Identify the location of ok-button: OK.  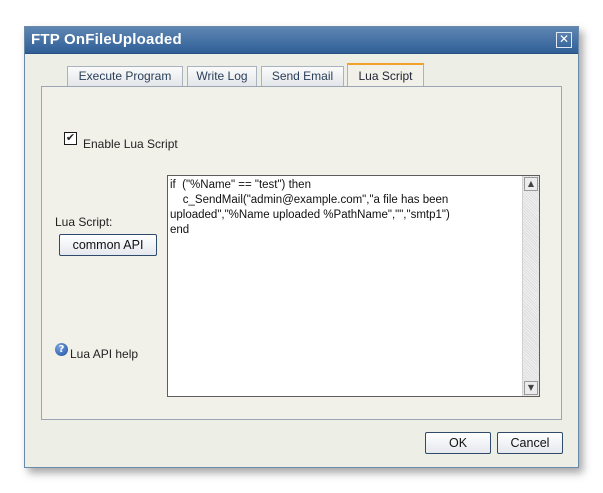
(458, 443).